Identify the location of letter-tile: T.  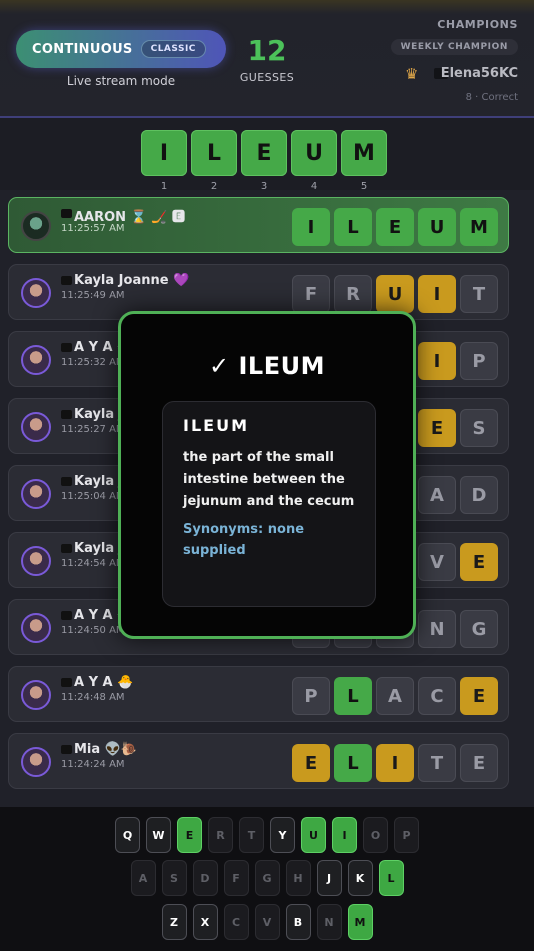
(479, 294).